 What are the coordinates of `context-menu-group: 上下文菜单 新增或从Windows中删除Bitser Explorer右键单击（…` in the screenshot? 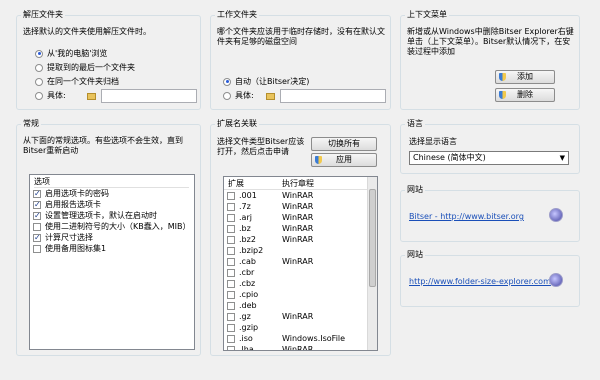 It's located at (490, 60).